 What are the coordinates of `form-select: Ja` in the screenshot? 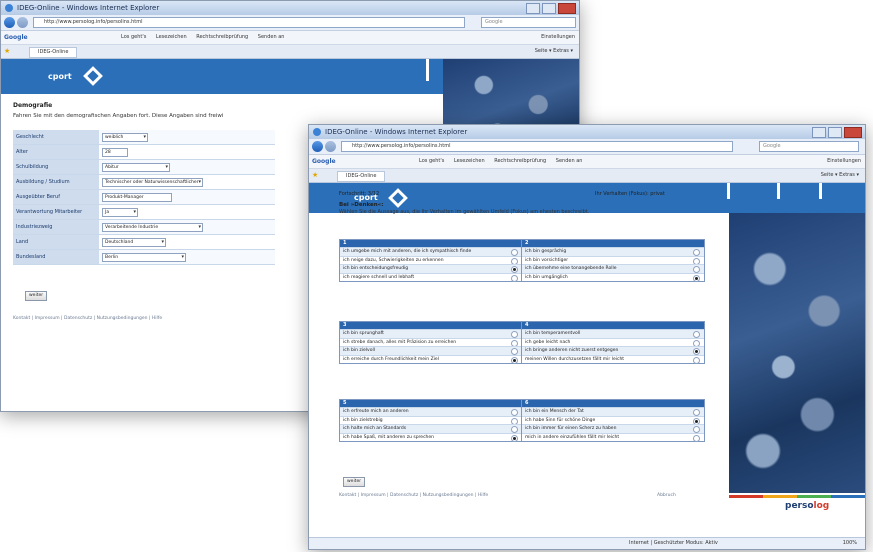 It's located at (120, 212).